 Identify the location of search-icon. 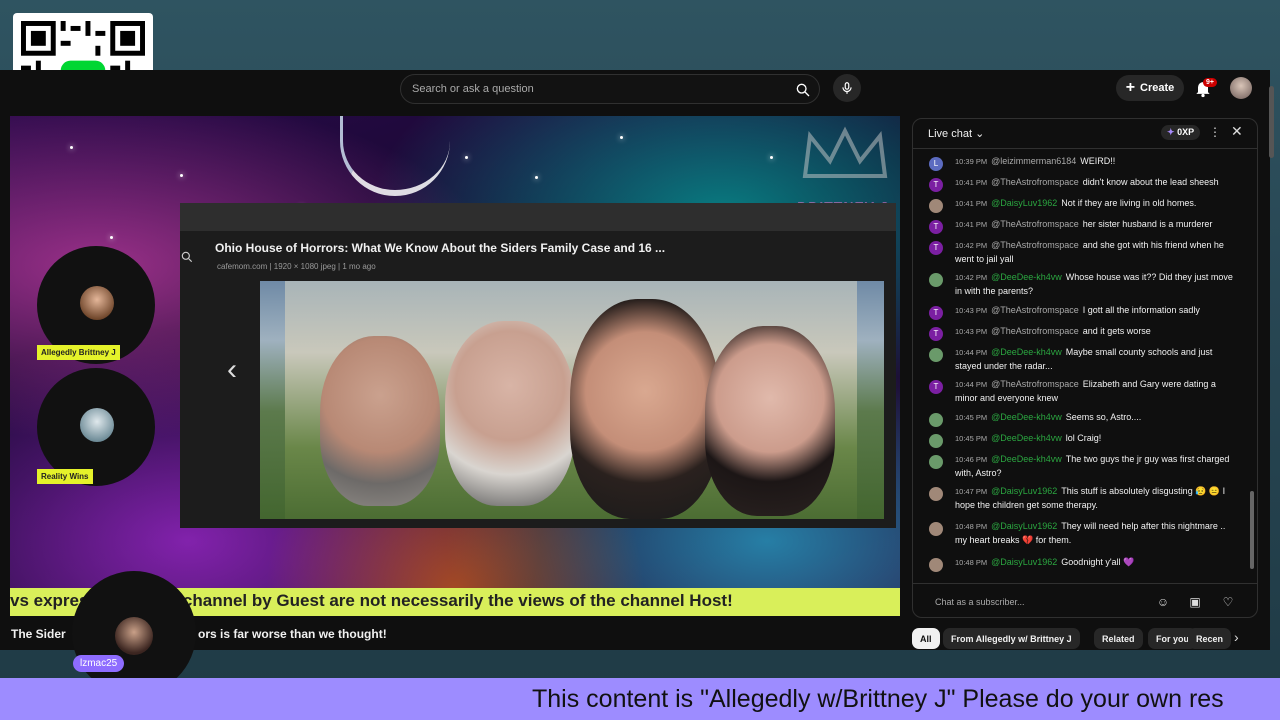
(803, 89).